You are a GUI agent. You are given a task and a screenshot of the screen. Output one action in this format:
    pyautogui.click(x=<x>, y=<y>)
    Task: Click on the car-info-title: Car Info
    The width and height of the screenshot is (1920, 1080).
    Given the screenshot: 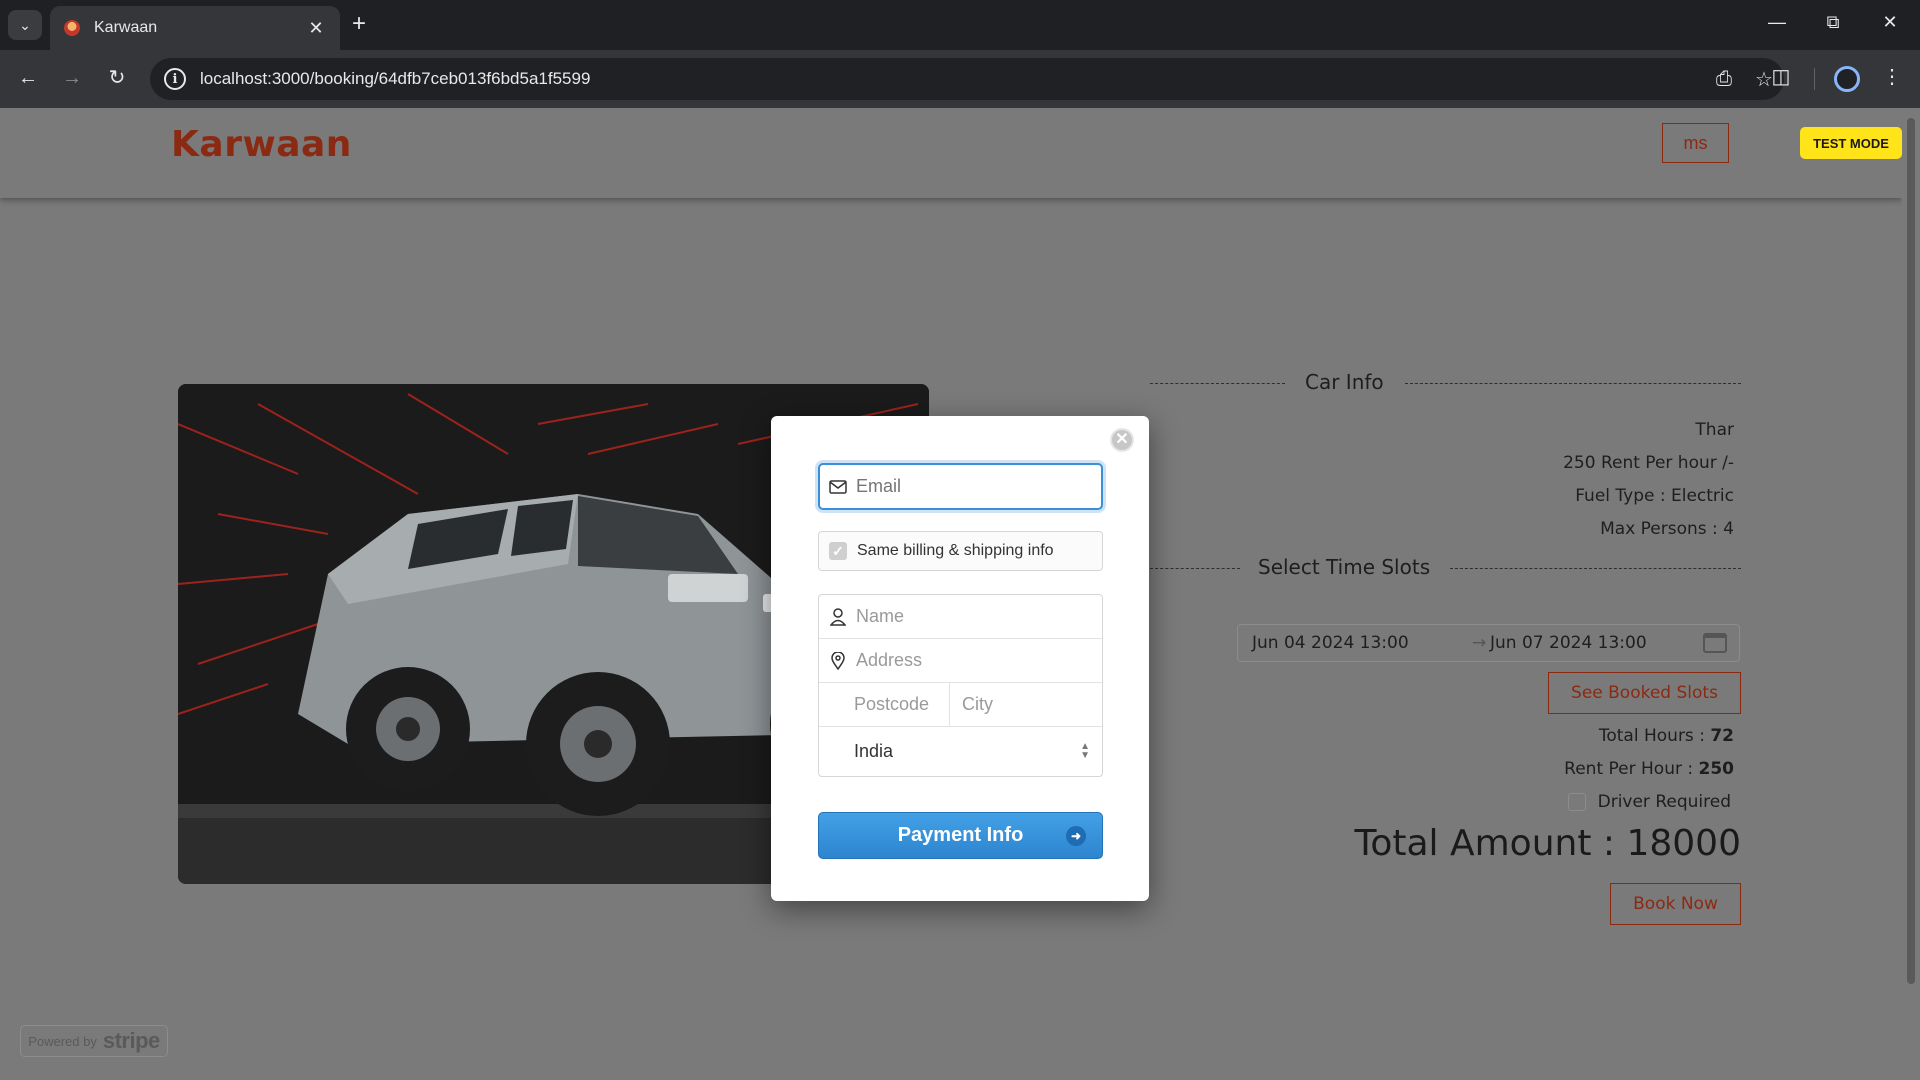 What is the action you would take?
    pyautogui.click(x=1344, y=382)
    